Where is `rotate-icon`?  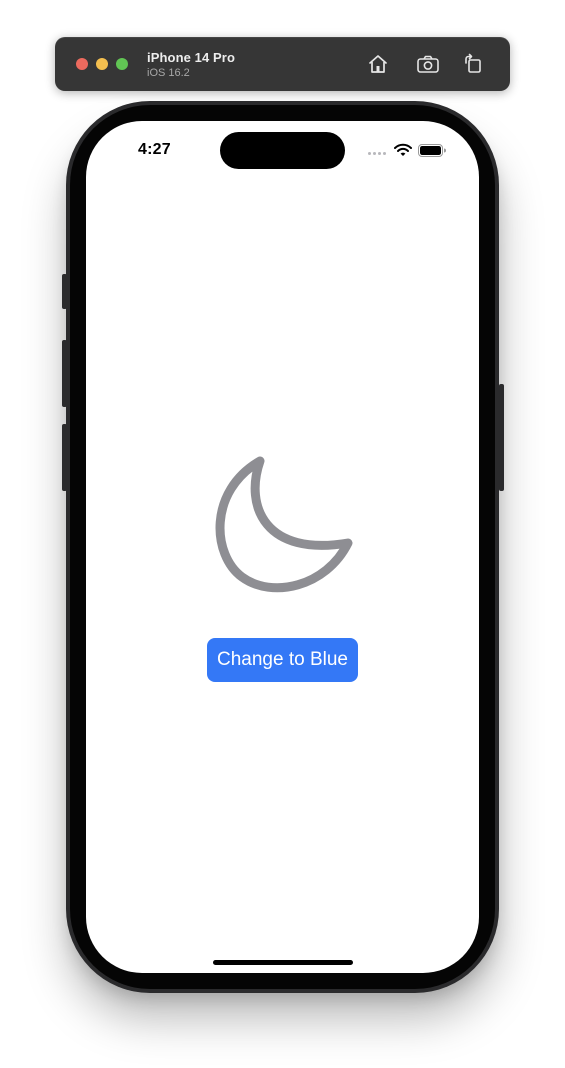
rotate-icon is located at coordinates (473, 63).